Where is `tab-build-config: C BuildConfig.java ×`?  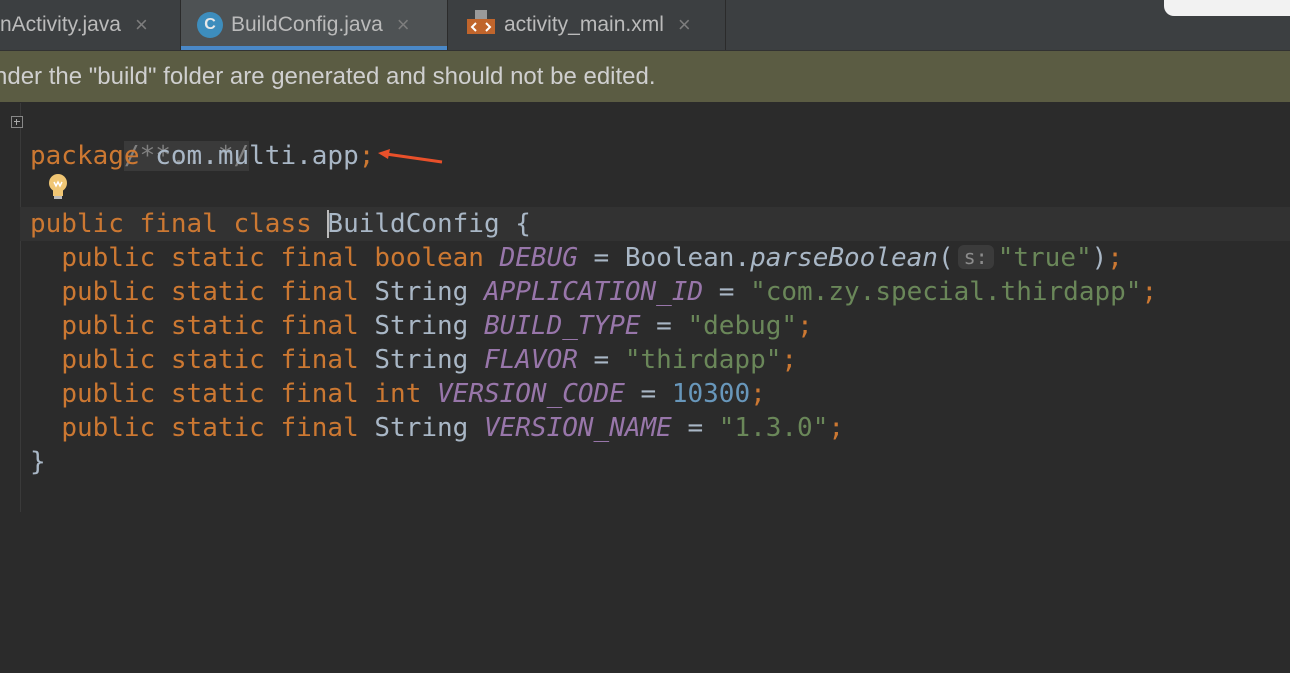
tab-build-config: C BuildConfig.java × is located at coordinates (314, 25).